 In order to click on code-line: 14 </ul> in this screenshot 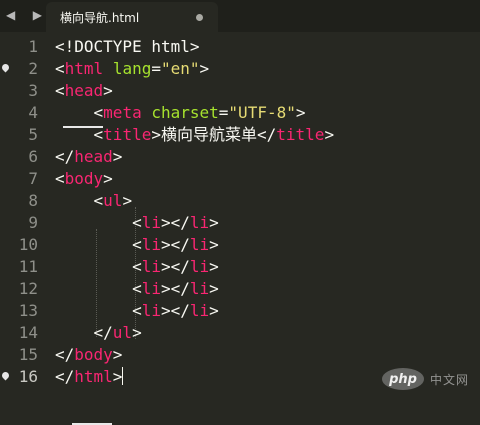, I will do `click(240, 333)`.